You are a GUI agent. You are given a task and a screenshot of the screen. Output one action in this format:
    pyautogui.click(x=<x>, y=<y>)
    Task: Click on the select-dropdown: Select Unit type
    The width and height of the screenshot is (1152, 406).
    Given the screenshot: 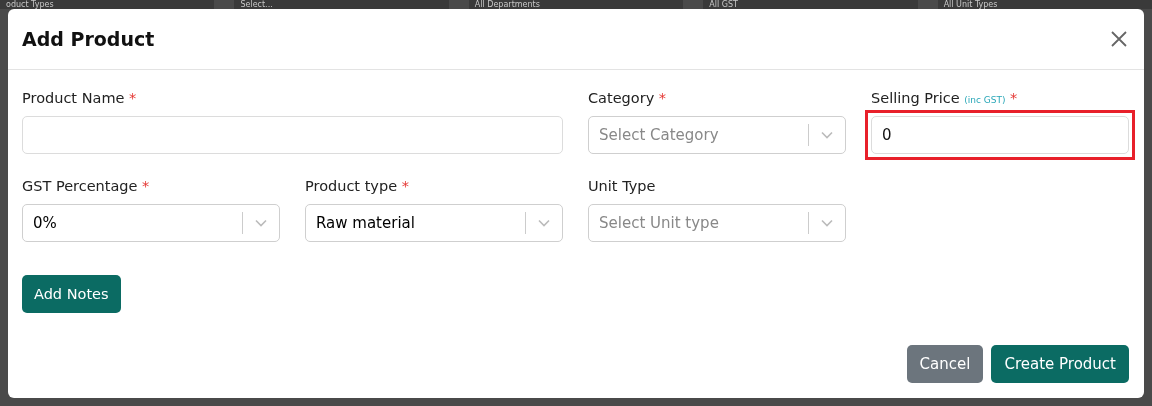 What is the action you would take?
    pyautogui.click(x=717, y=223)
    